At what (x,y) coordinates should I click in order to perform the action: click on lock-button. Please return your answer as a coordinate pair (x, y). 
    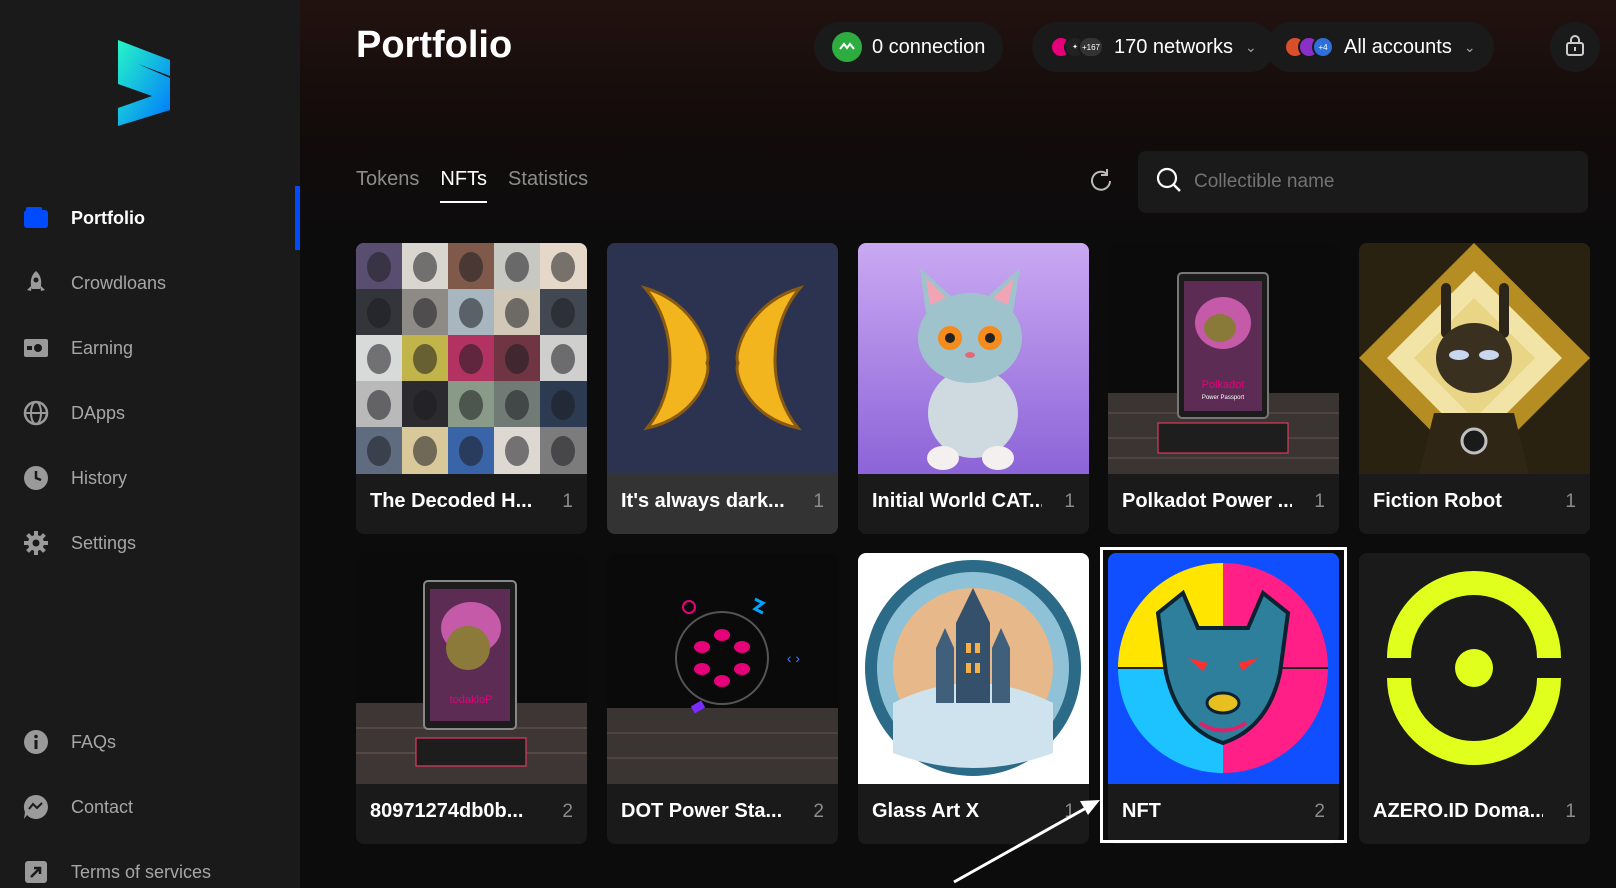
    Looking at the image, I should click on (1575, 47).